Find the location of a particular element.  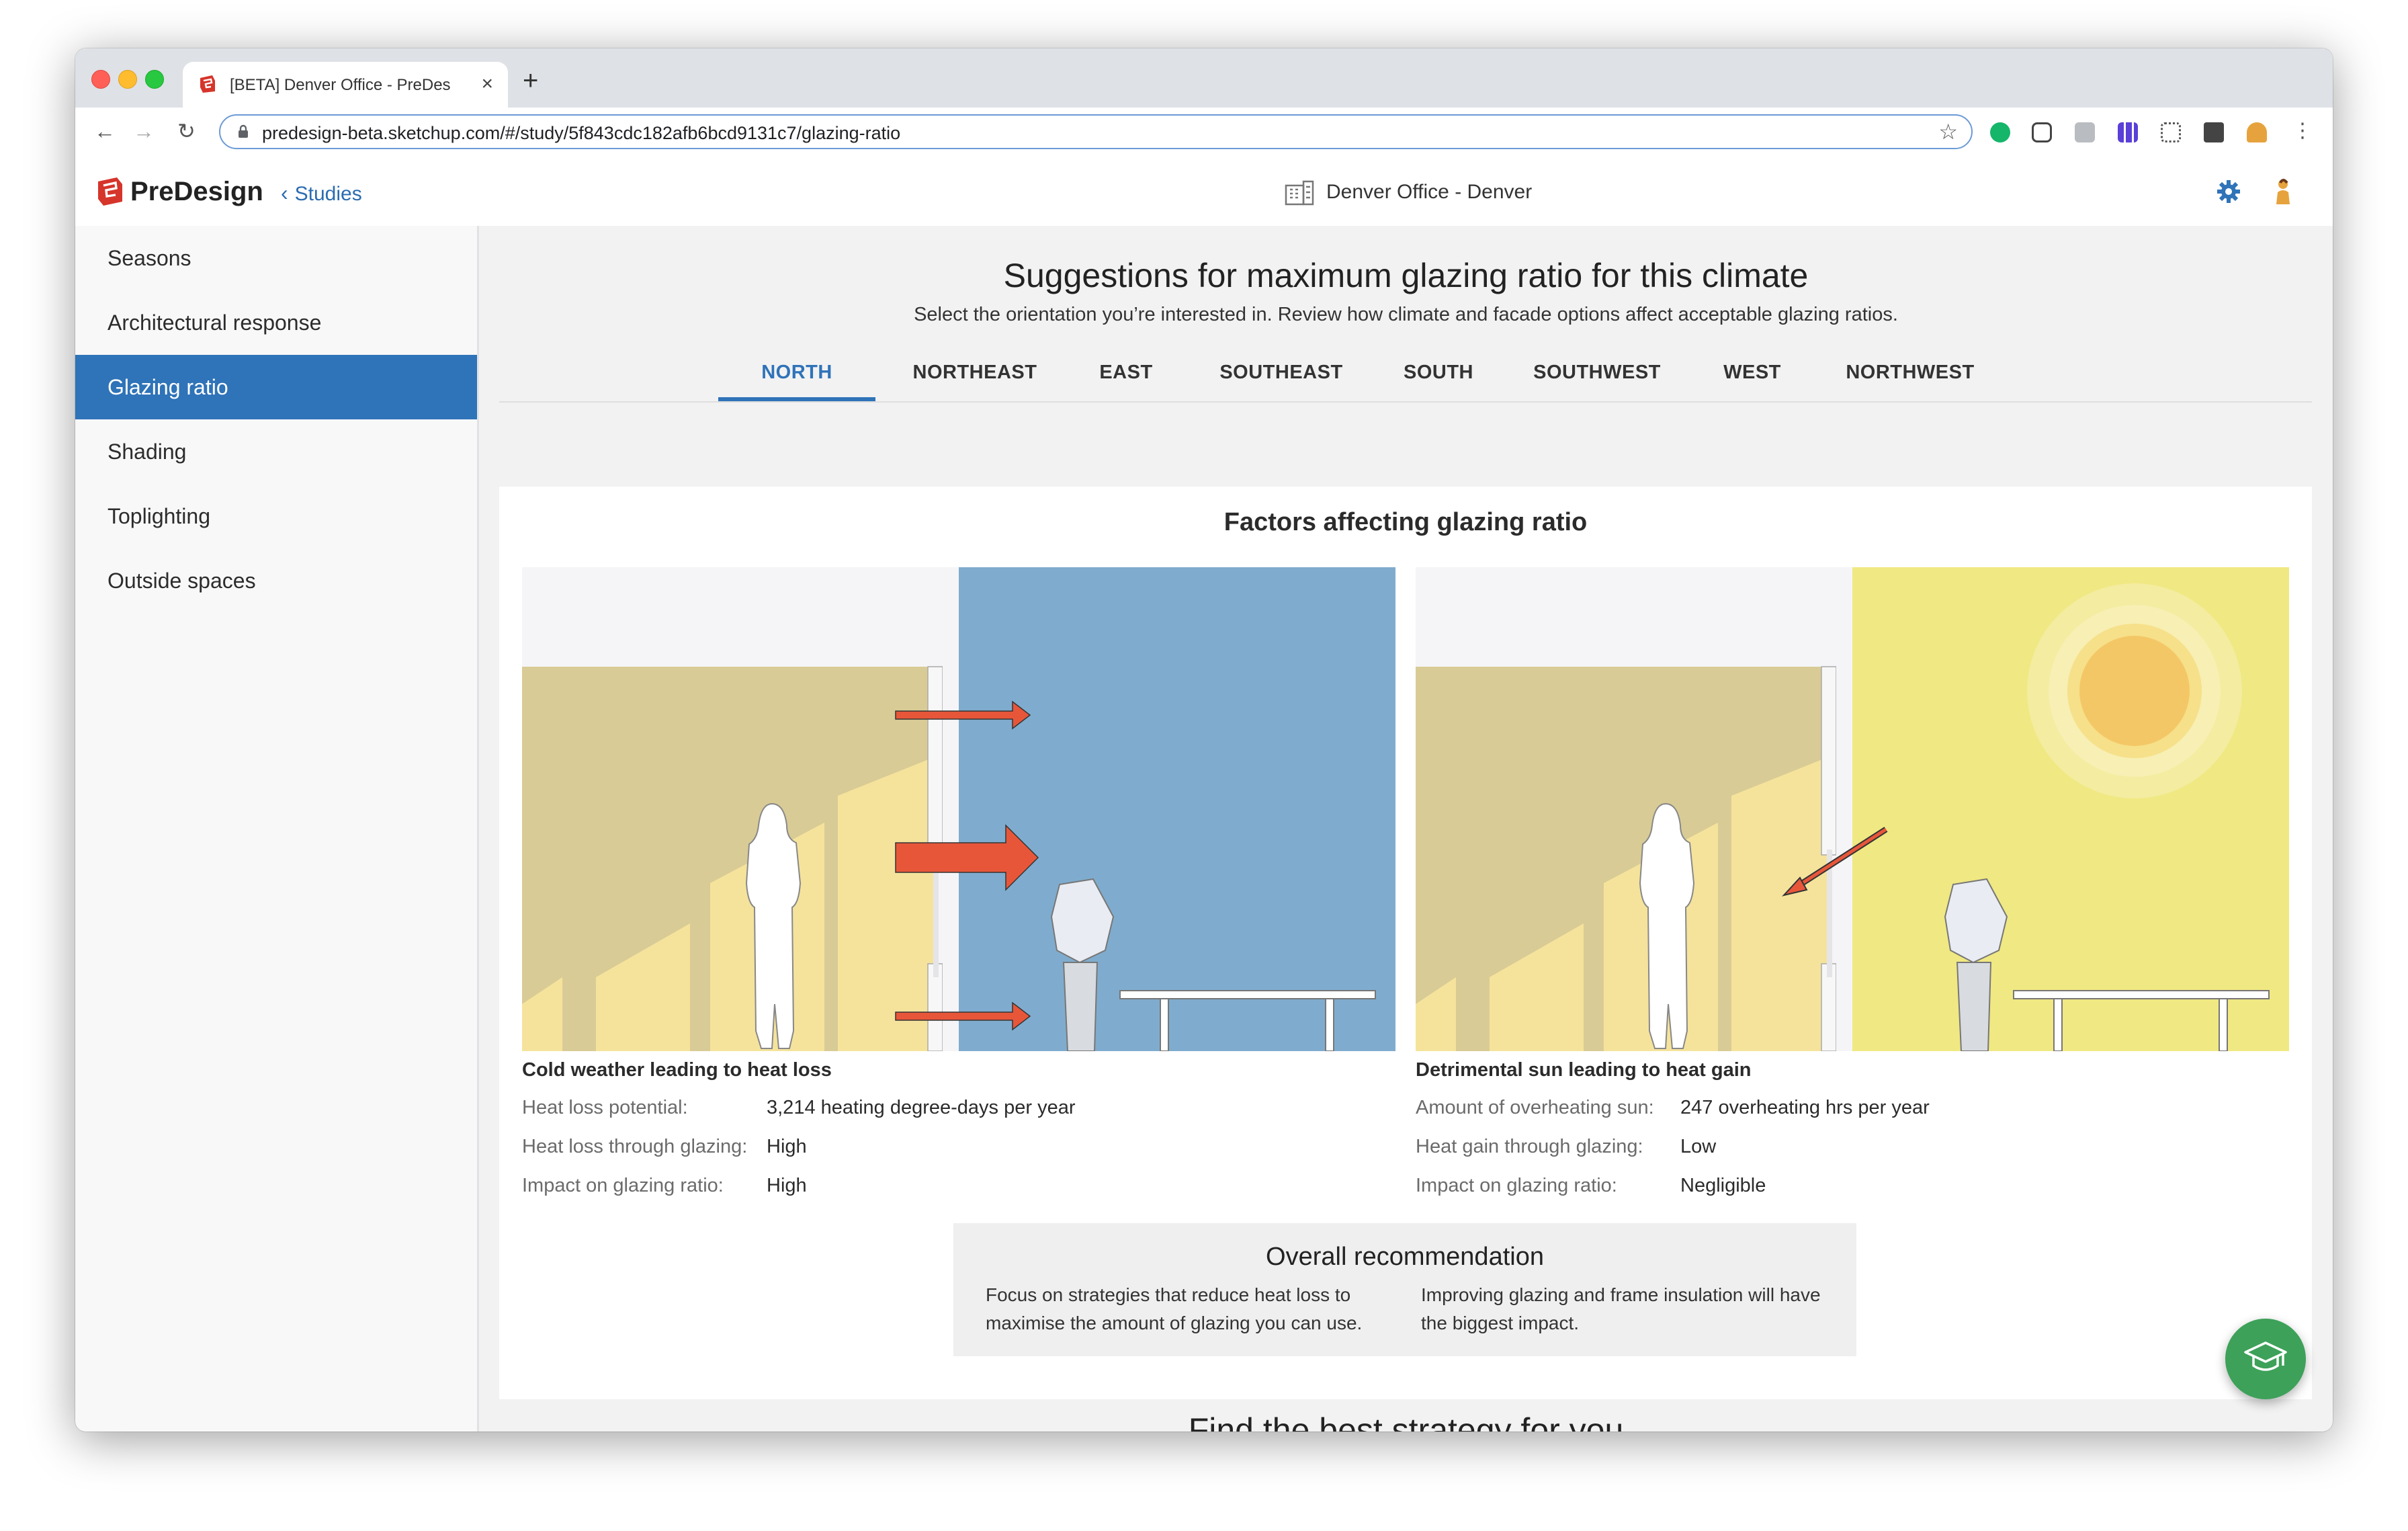

project-title: Denver Office - Denver is located at coordinates (1408, 193).